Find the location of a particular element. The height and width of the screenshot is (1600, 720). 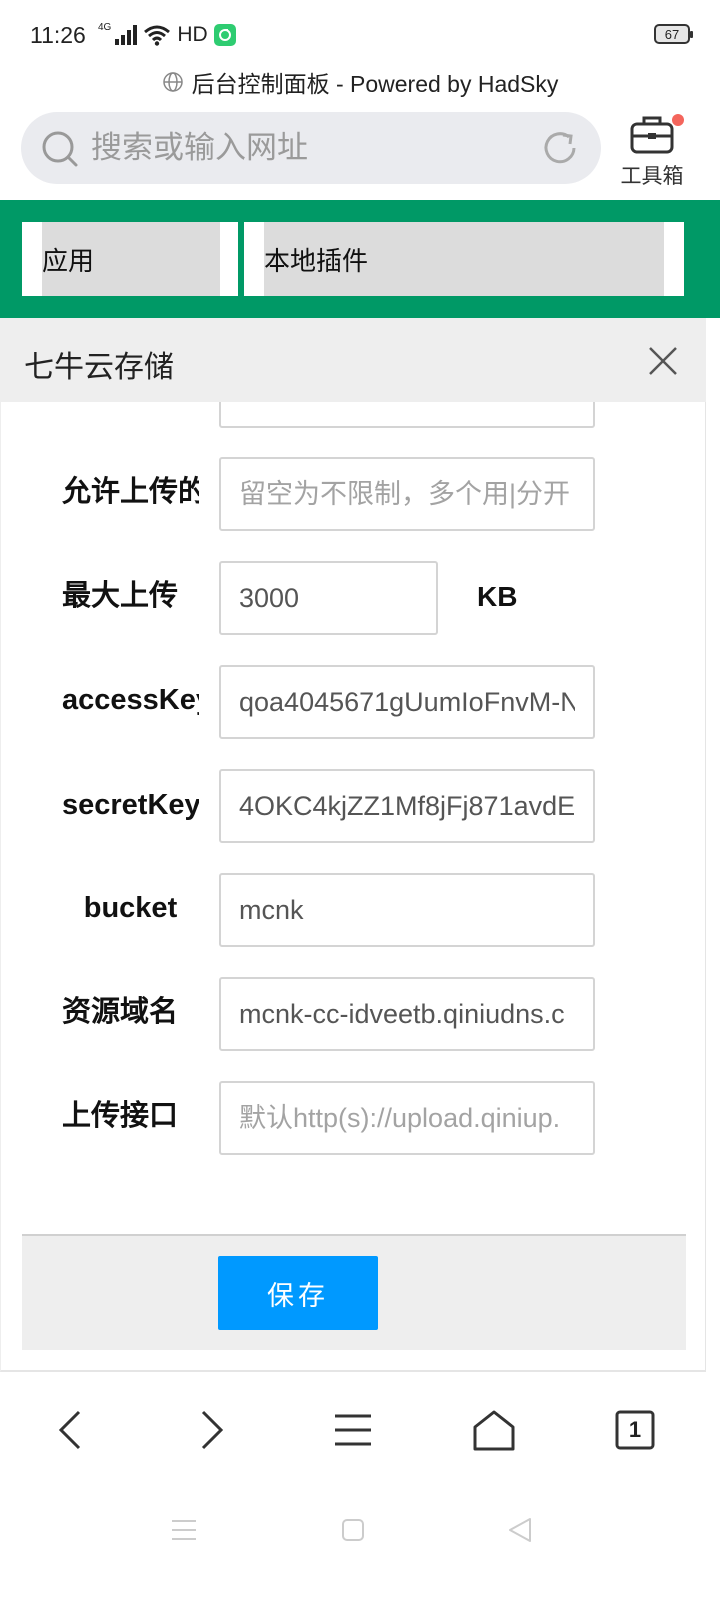

system-back-button is located at coordinates (520, 1530).